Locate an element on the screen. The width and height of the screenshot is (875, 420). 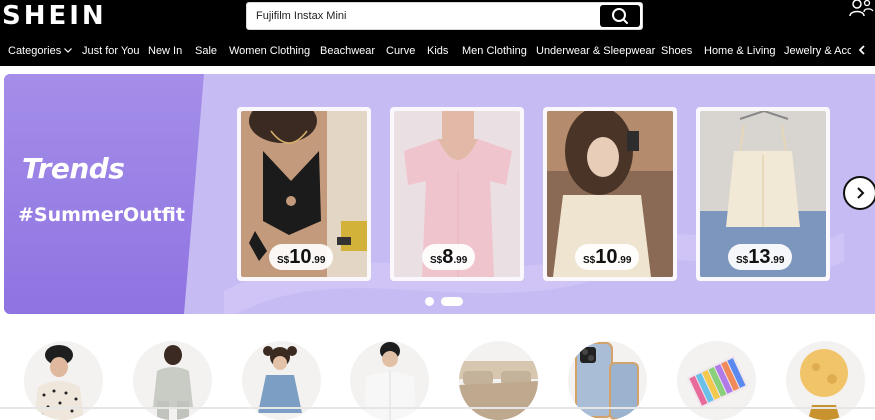
nav-item-kids: Kids is located at coordinates (437, 51).